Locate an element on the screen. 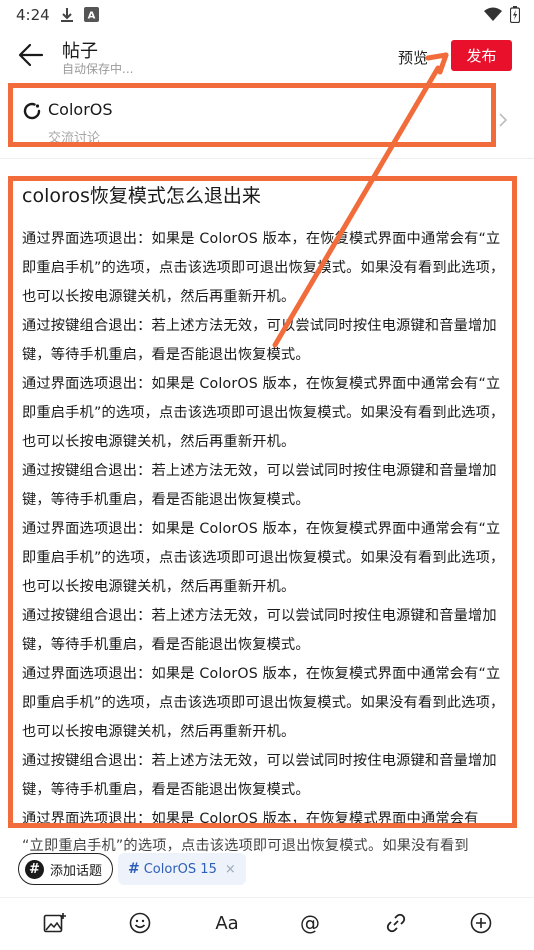 Image resolution: width=534 pixels, height=950 pixels. preview-button: 预览 is located at coordinates (413, 57).